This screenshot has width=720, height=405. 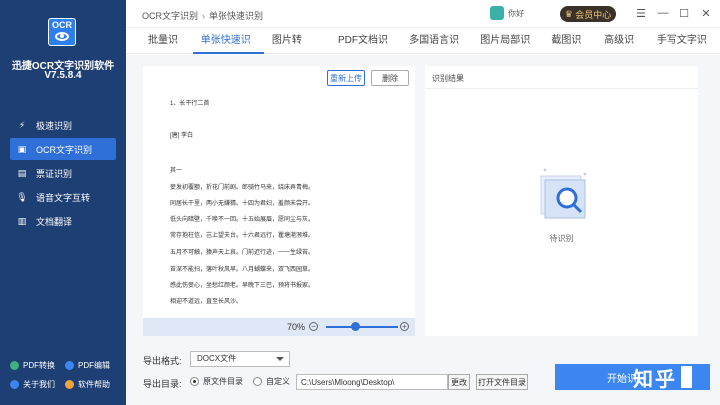 I want to click on avatar, so click(x=497, y=13).